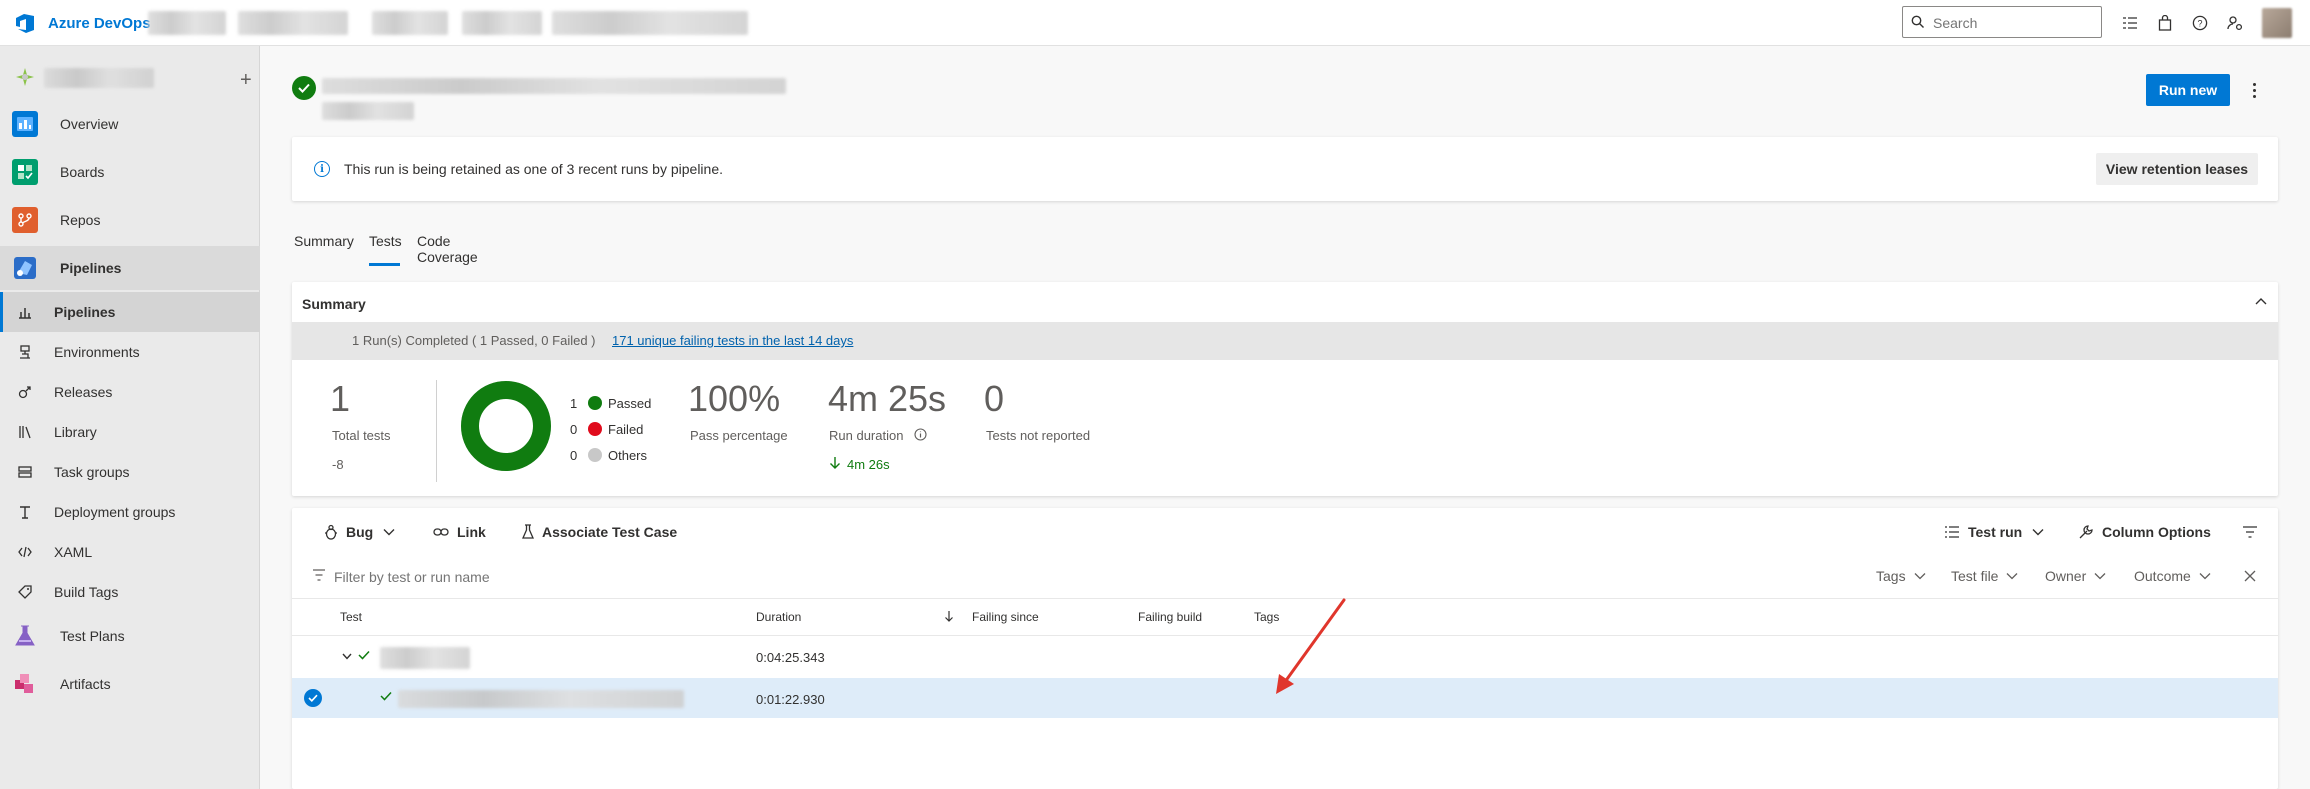 The image size is (2310, 789). What do you see at coordinates (130, 392) in the screenshot?
I see `sidebar-subitem-releases: Releases` at bounding box center [130, 392].